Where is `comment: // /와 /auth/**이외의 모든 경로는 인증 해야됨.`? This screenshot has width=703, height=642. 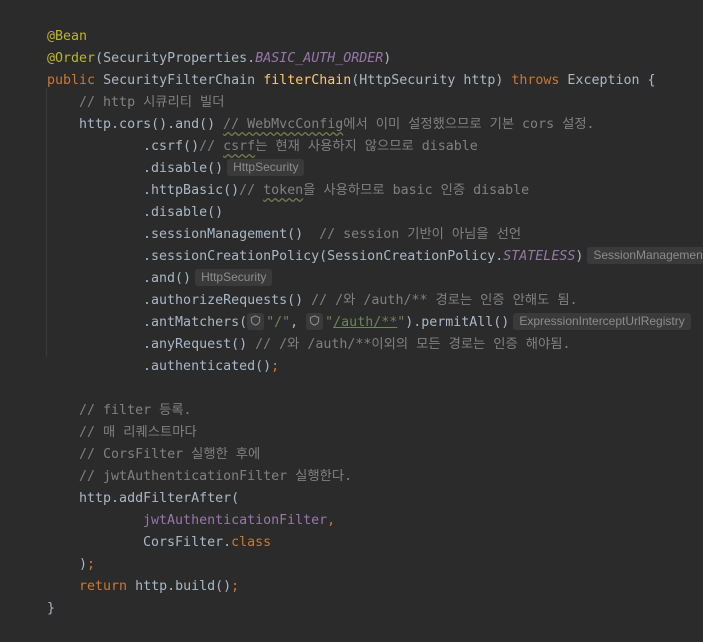 comment: // /와 /auth/**이외의 모든 경로는 인증 해야됨. is located at coordinates (413, 344).